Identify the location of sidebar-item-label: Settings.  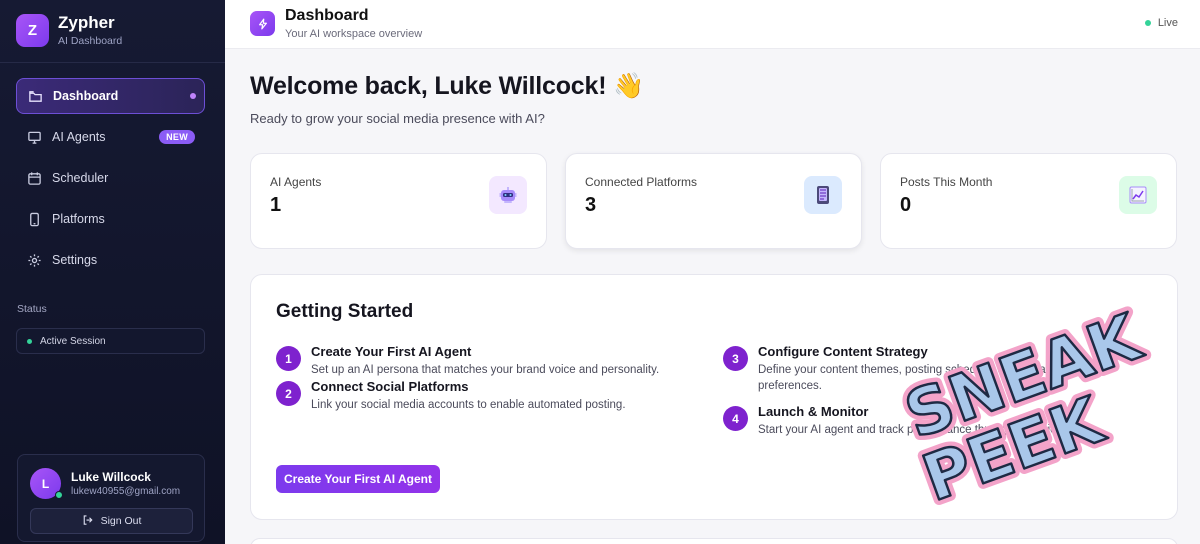
(75, 260).